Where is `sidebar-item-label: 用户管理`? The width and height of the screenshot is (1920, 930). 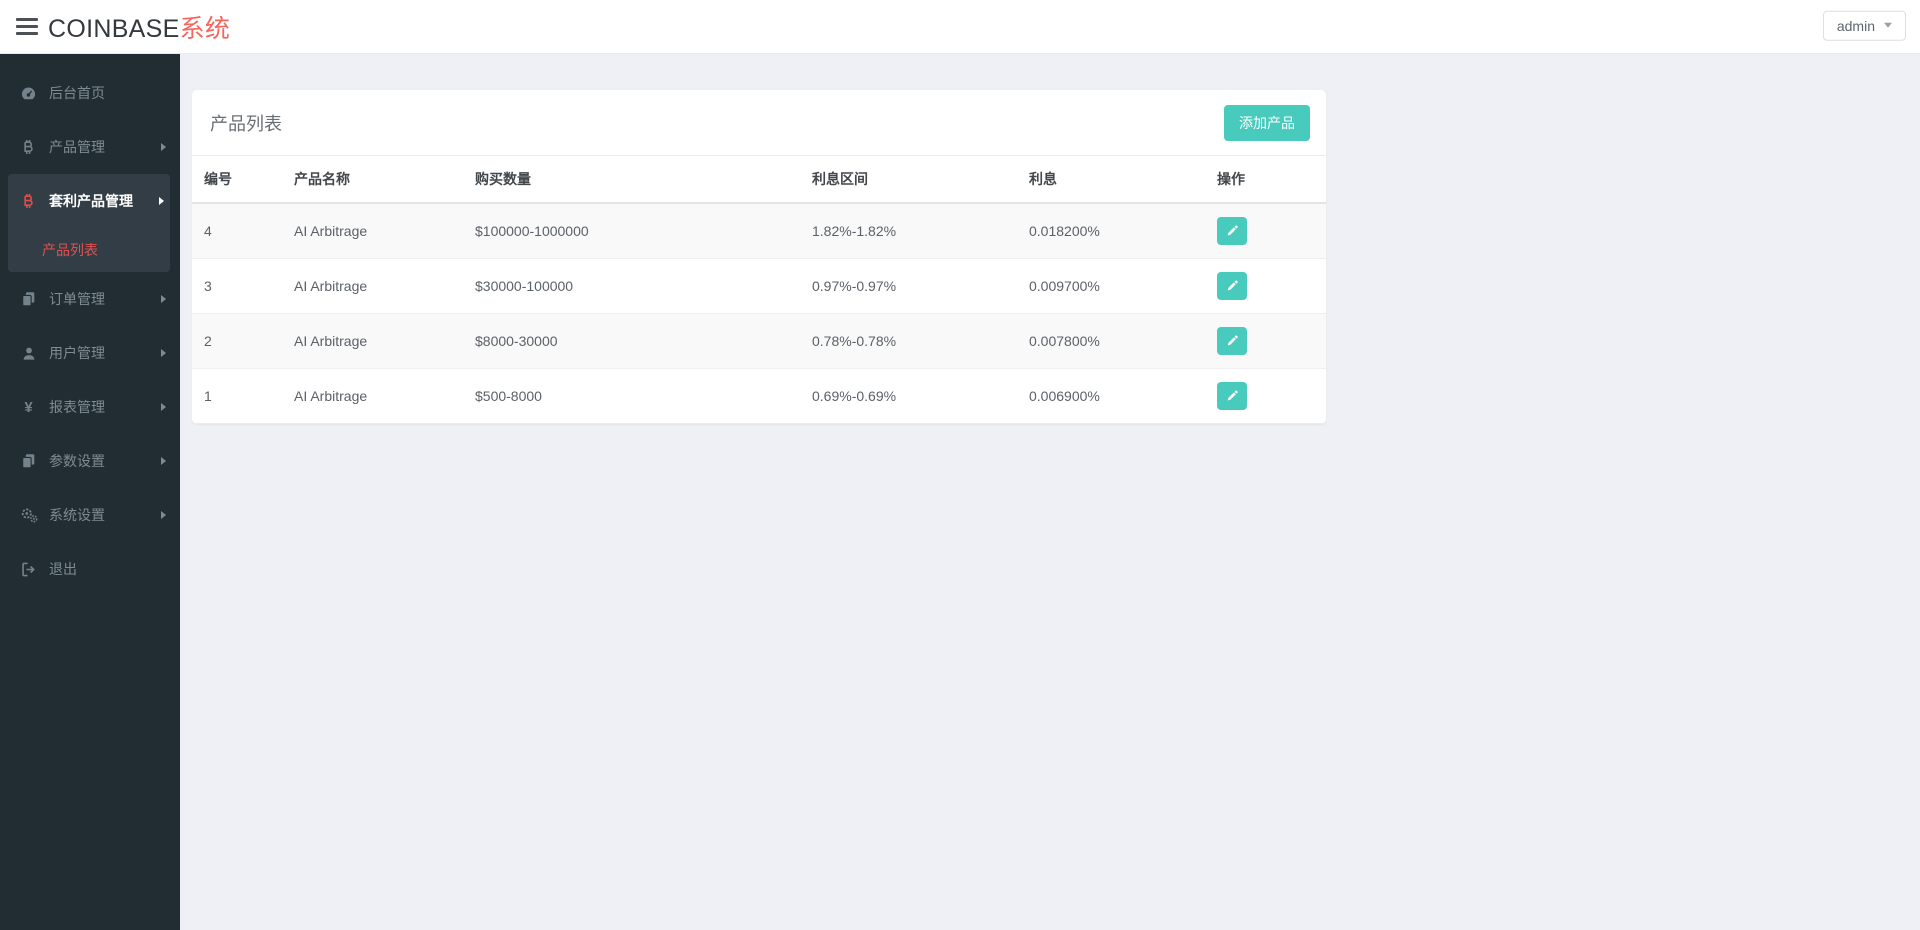
sidebar-item-label: 用户管理 is located at coordinates (77, 353).